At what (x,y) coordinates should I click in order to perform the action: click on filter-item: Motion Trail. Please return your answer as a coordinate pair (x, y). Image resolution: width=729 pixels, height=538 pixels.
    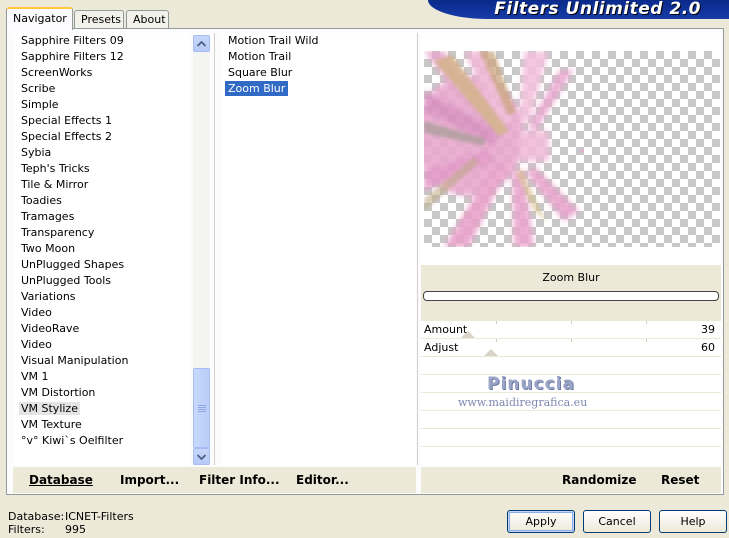
    Looking at the image, I should click on (318, 57).